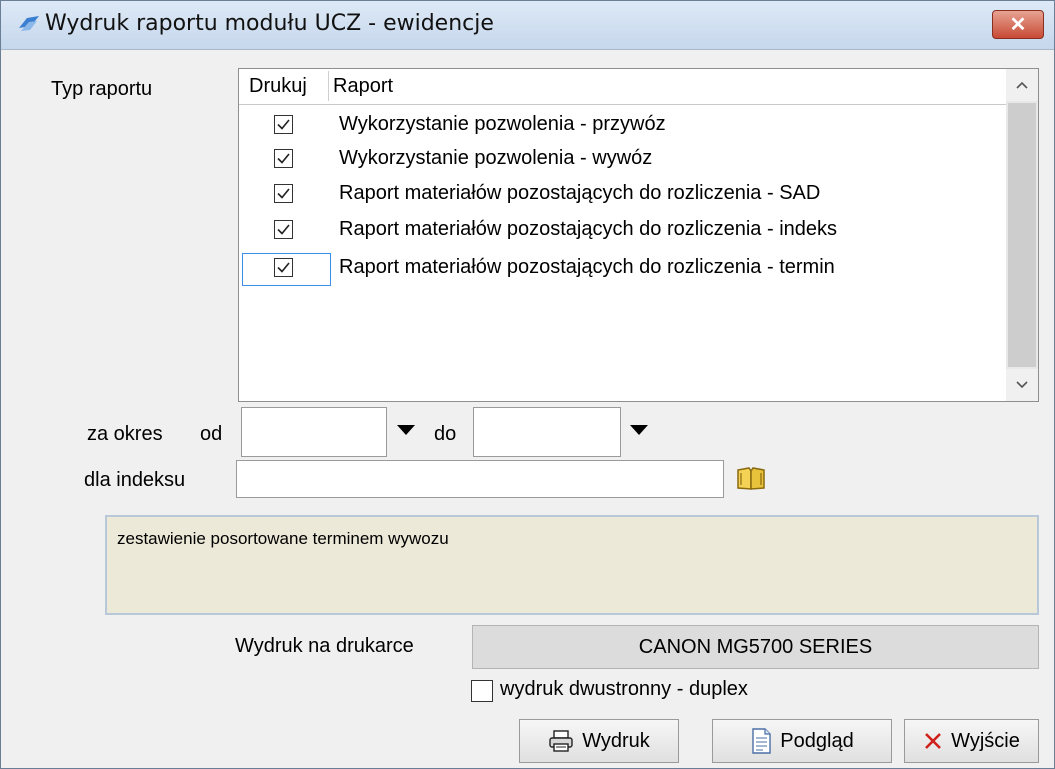 This screenshot has height=769, width=1055. Describe the element at coordinates (125, 434) in the screenshot. I see `period-label: za okres` at that location.